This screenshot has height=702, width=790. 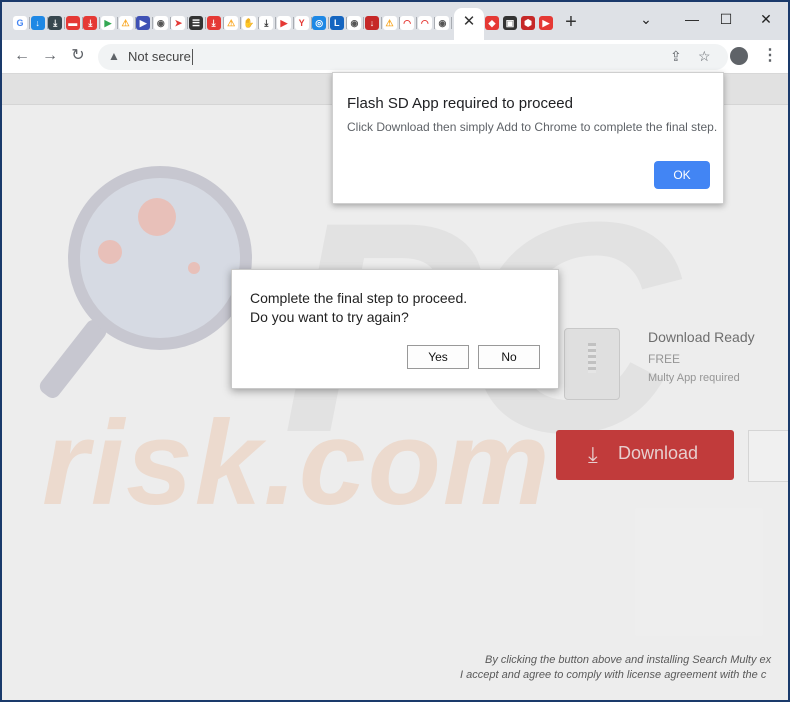 What do you see at coordinates (284, 23) in the screenshot?
I see `video-icon: ▶` at bounding box center [284, 23].